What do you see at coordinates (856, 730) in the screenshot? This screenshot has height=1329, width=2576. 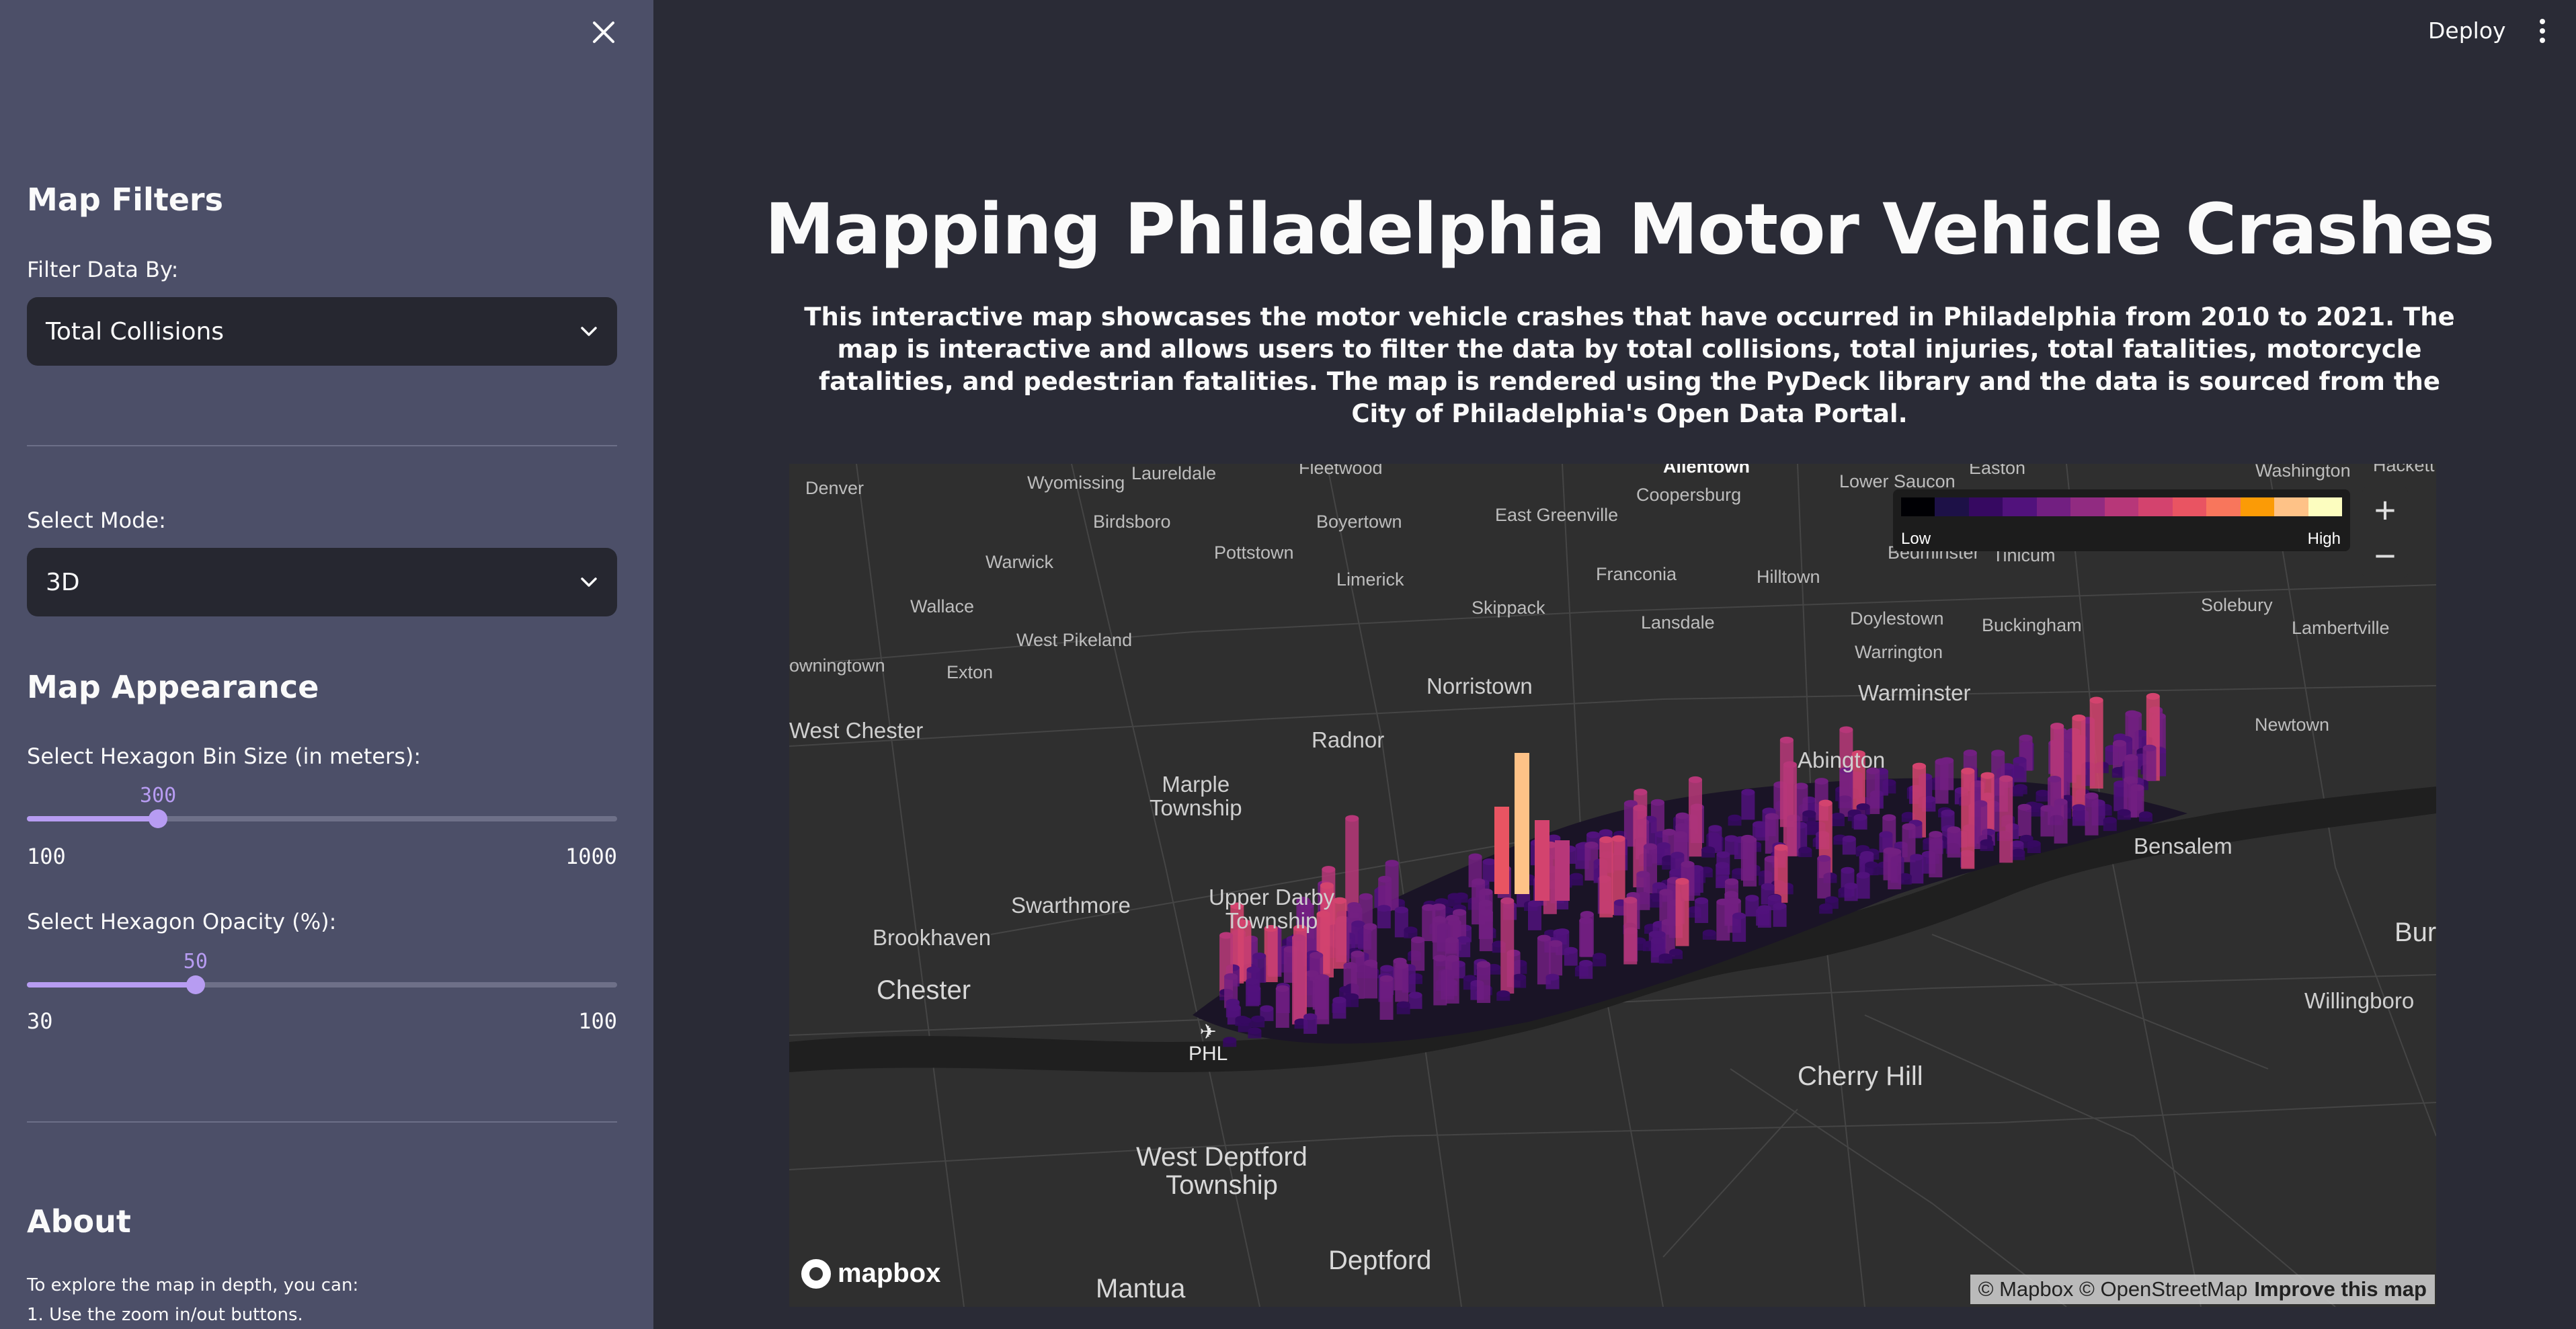 I see `place-label: West Chester` at bounding box center [856, 730].